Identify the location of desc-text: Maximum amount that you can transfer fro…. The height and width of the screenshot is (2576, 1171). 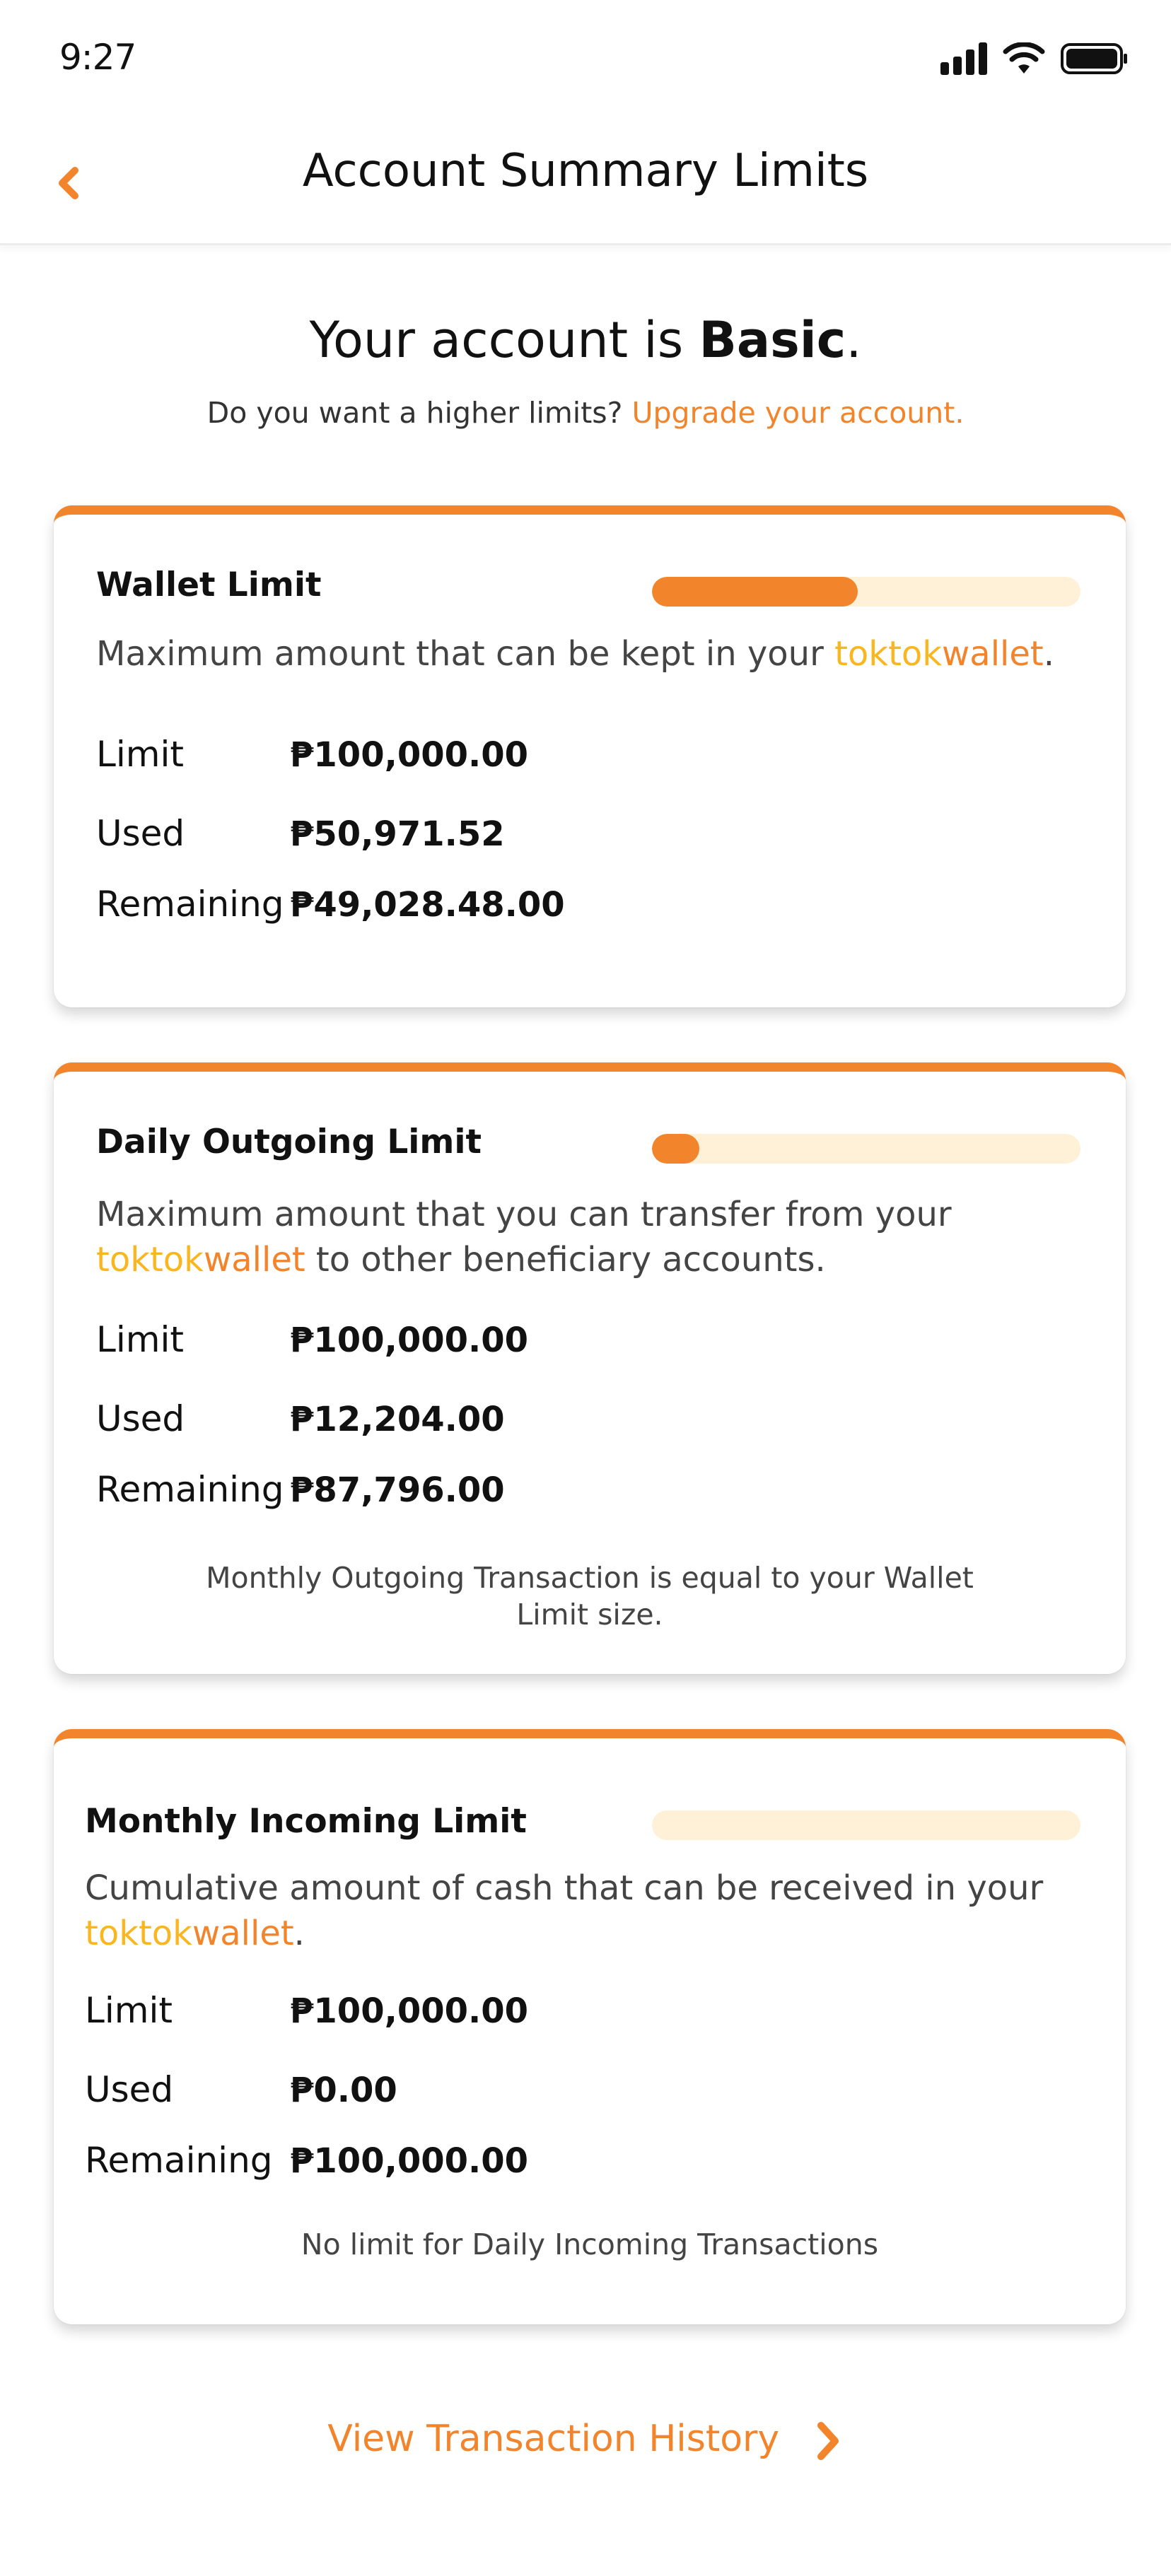
(524, 1214).